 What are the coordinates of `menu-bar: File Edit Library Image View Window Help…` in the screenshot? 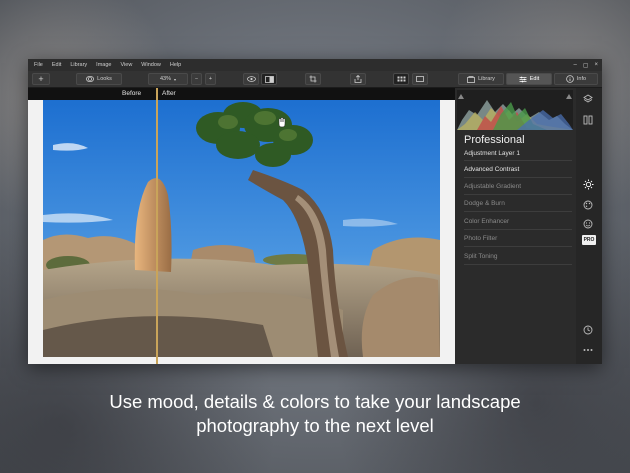 It's located at (315, 65).